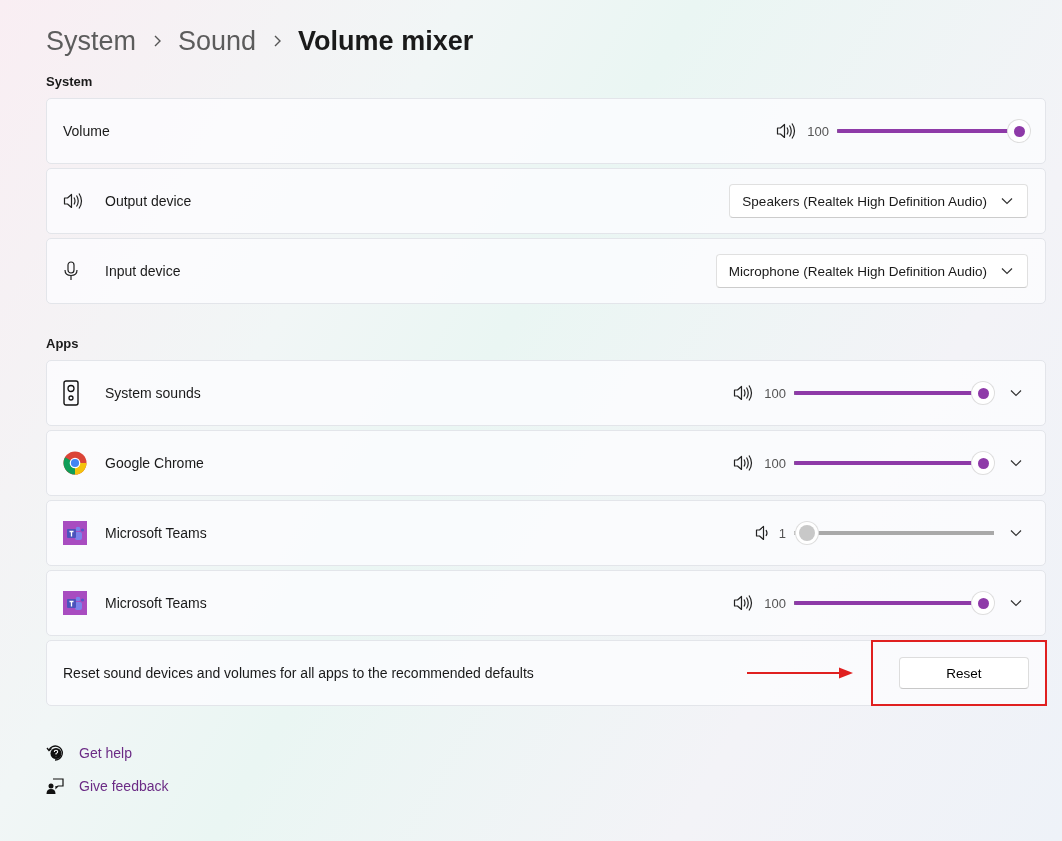 The image size is (1062, 841). I want to click on speaker-box-icon, so click(71, 393).